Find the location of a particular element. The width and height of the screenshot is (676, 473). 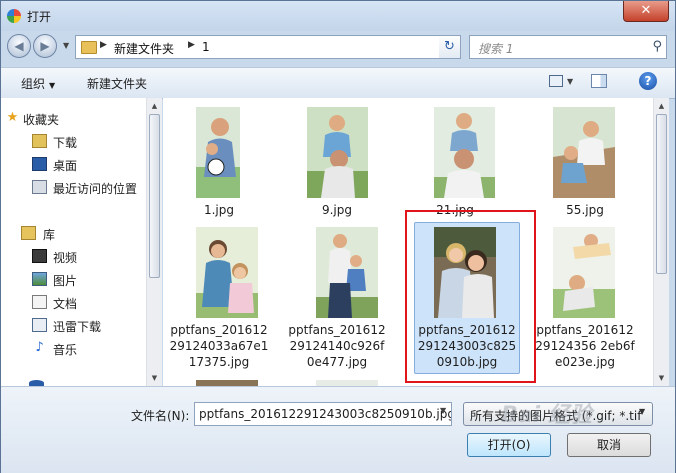

sidebar-item-label: 视频 is located at coordinates (65, 258).